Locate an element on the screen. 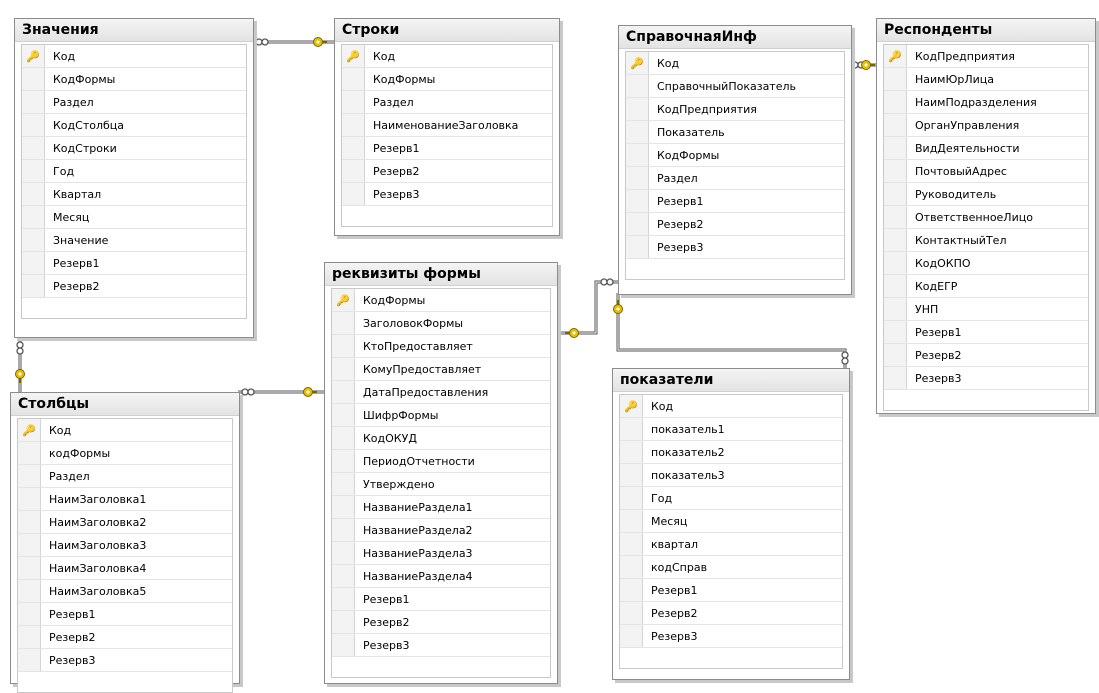 The width and height of the screenshot is (1099, 693). column-row: НаимЗаголовка1 is located at coordinates (125, 499).